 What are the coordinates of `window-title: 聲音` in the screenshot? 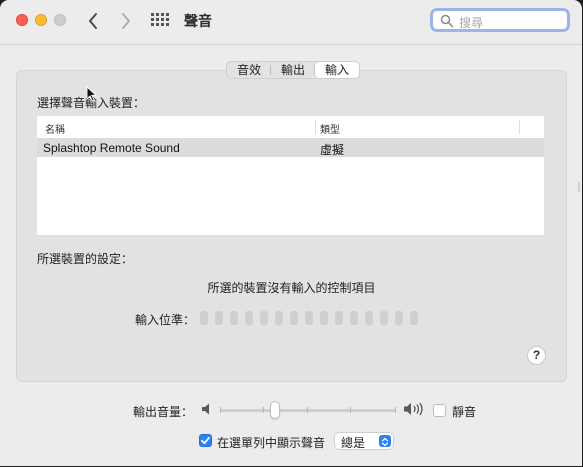 It's located at (198, 21).